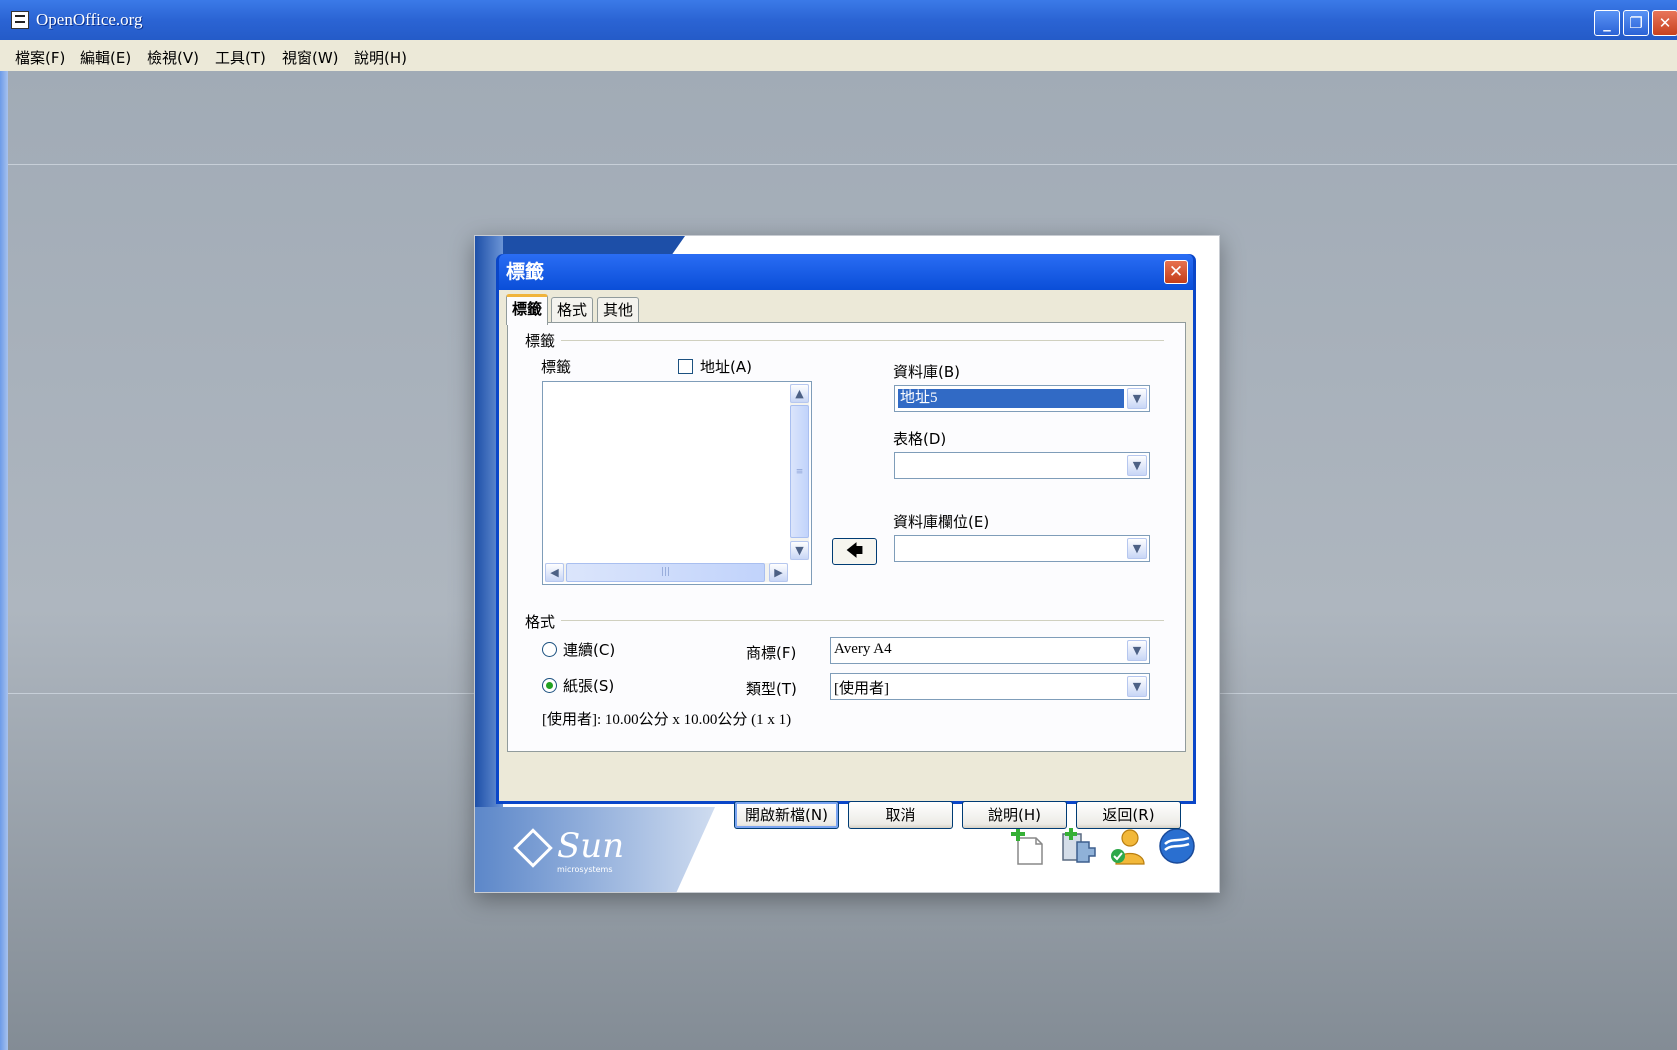 Image resolution: width=1677 pixels, height=1050 pixels. Describe the element at coordinates (549, 649) in the screenshot. I see `continuous-radio` at that location.